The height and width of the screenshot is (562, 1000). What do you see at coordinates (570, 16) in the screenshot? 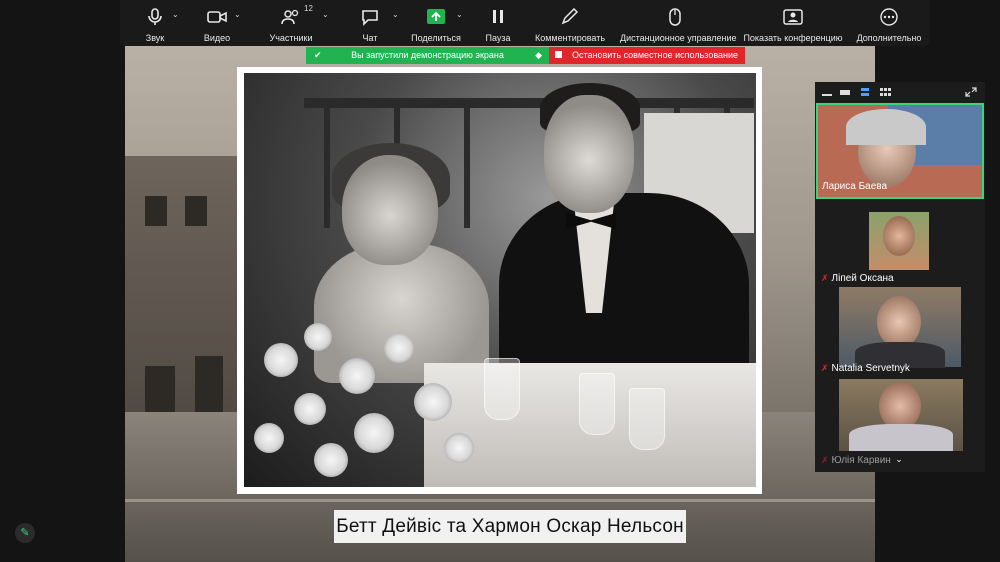
I see `annotate-pen-icon` at bounding box center [570, 16].